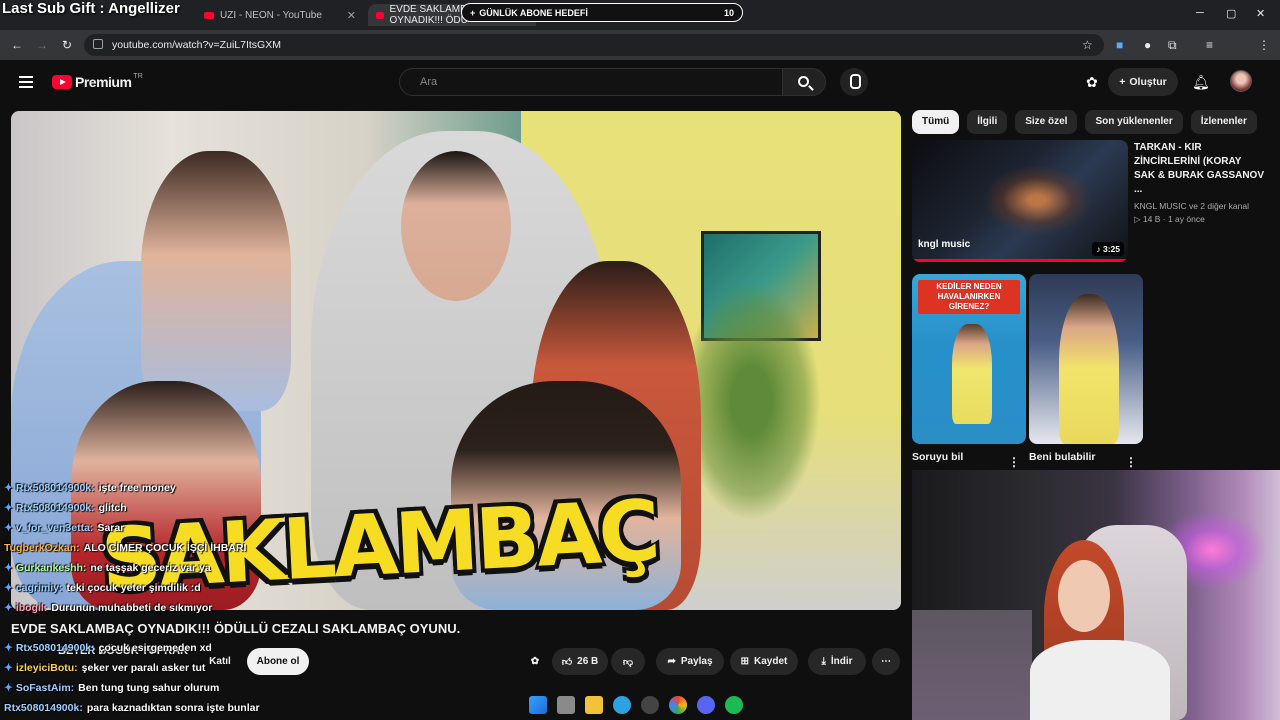 The image size is (1280, 720). What do you see at coordinates (1264, 45) in the screenshot?
I see `chrome-menu-icon: ⋮` at bounding box center [1264, 45].